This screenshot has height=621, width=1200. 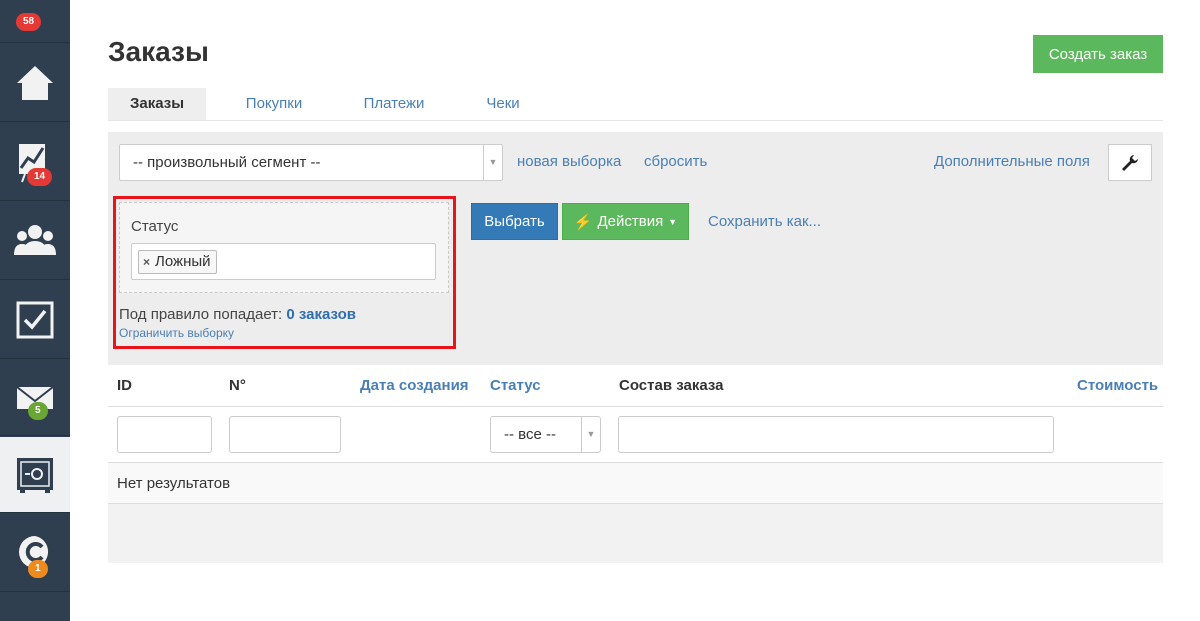 What do you see at coordinates (155, 226) in the screenshot?
I see `rule-status-label: Статус` at bounding box center [155, 226].